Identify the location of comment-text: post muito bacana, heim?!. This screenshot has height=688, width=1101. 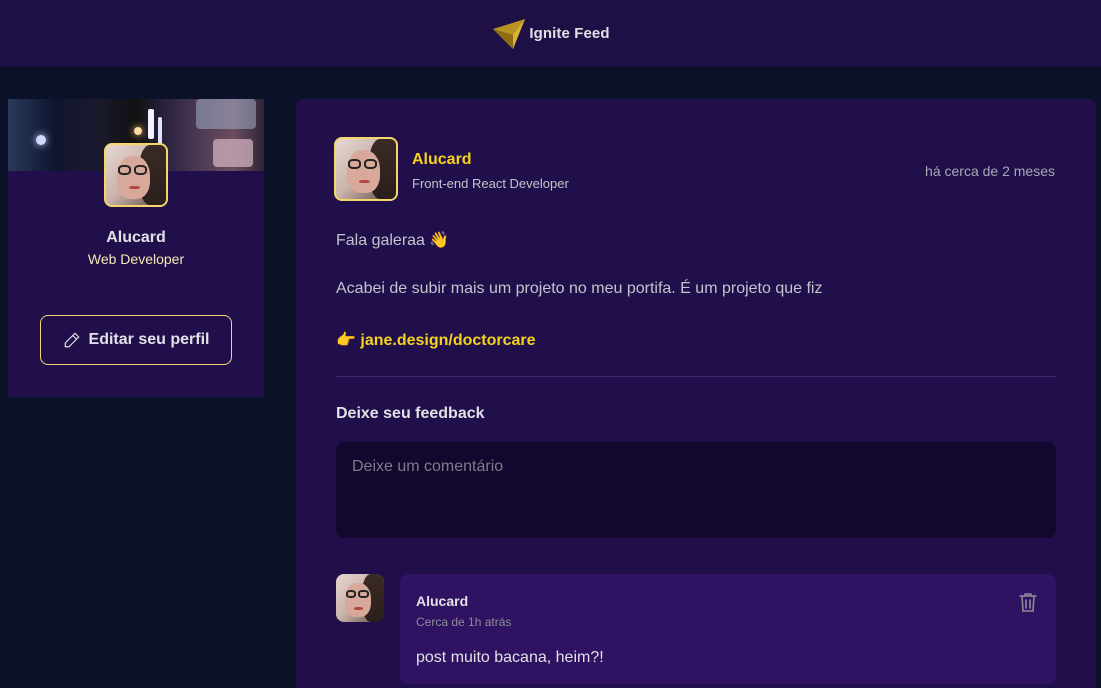
(510, 657).